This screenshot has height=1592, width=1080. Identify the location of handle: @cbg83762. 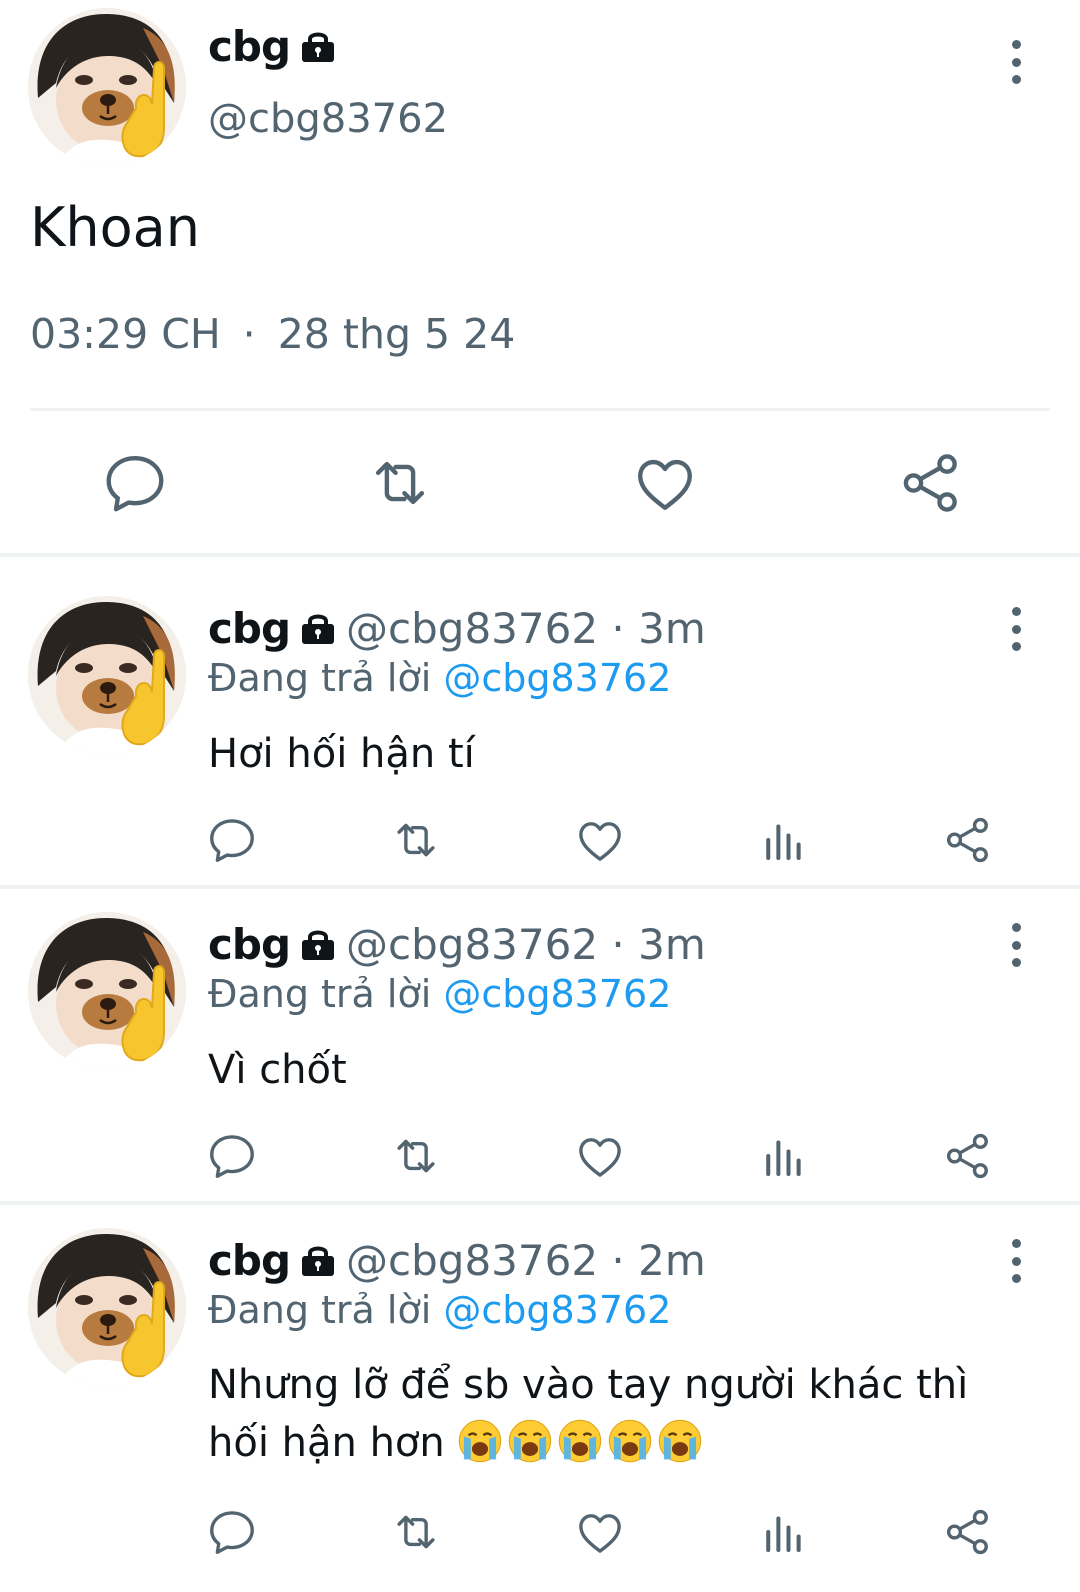
(328, 119).